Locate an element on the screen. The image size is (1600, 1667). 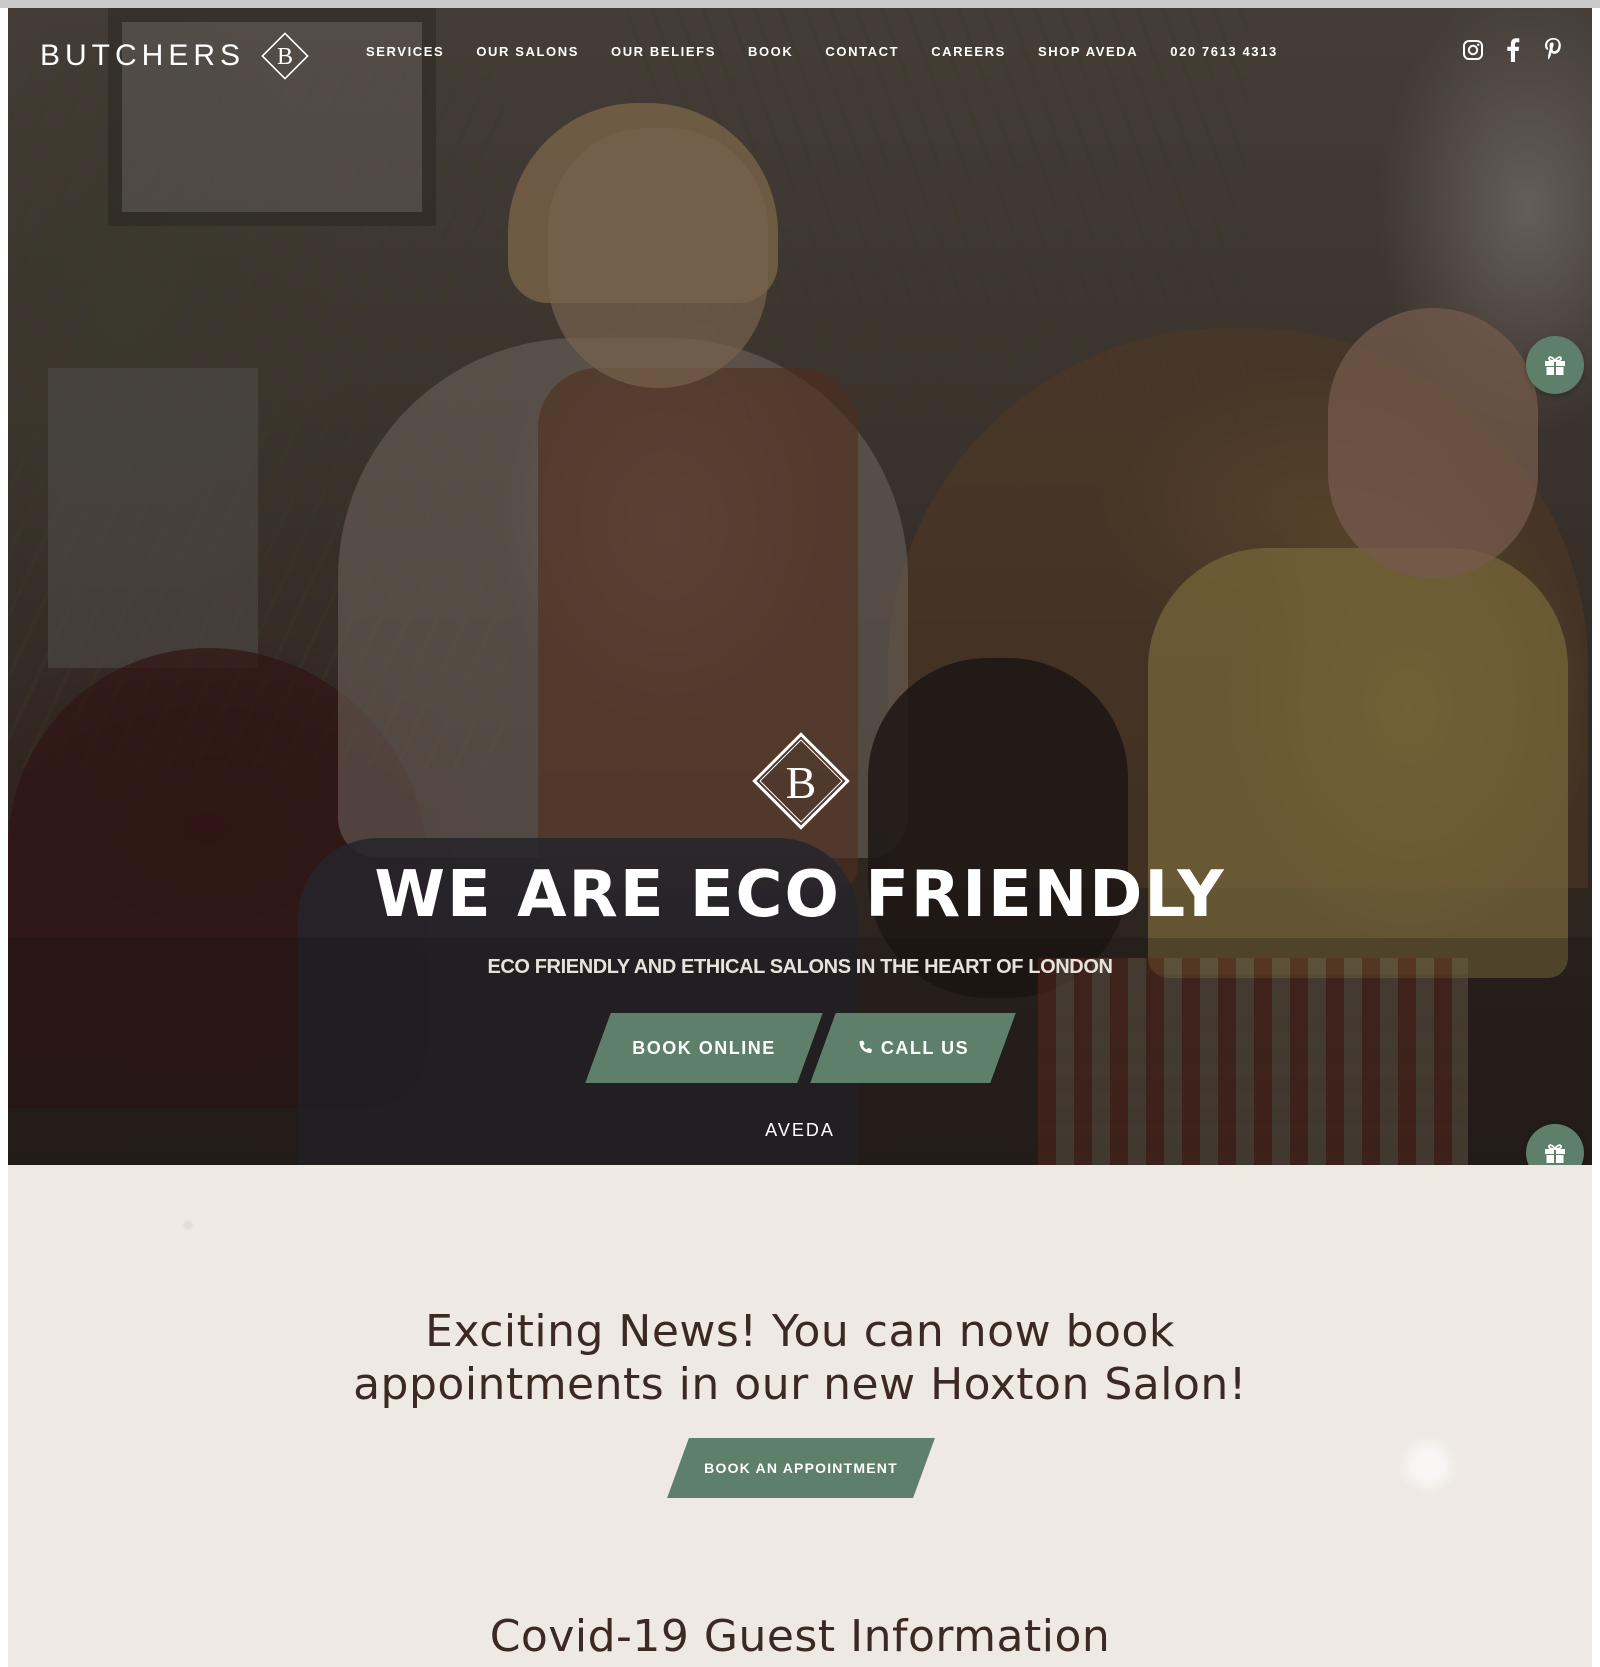
nav-phone-number: 020 7613 4313 is located at coordinates (1224, 51).